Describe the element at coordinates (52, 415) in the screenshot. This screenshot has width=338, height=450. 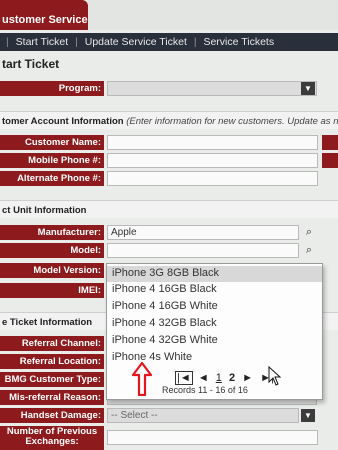
I see `handset-damage-label: Handset Damage:` at that location.